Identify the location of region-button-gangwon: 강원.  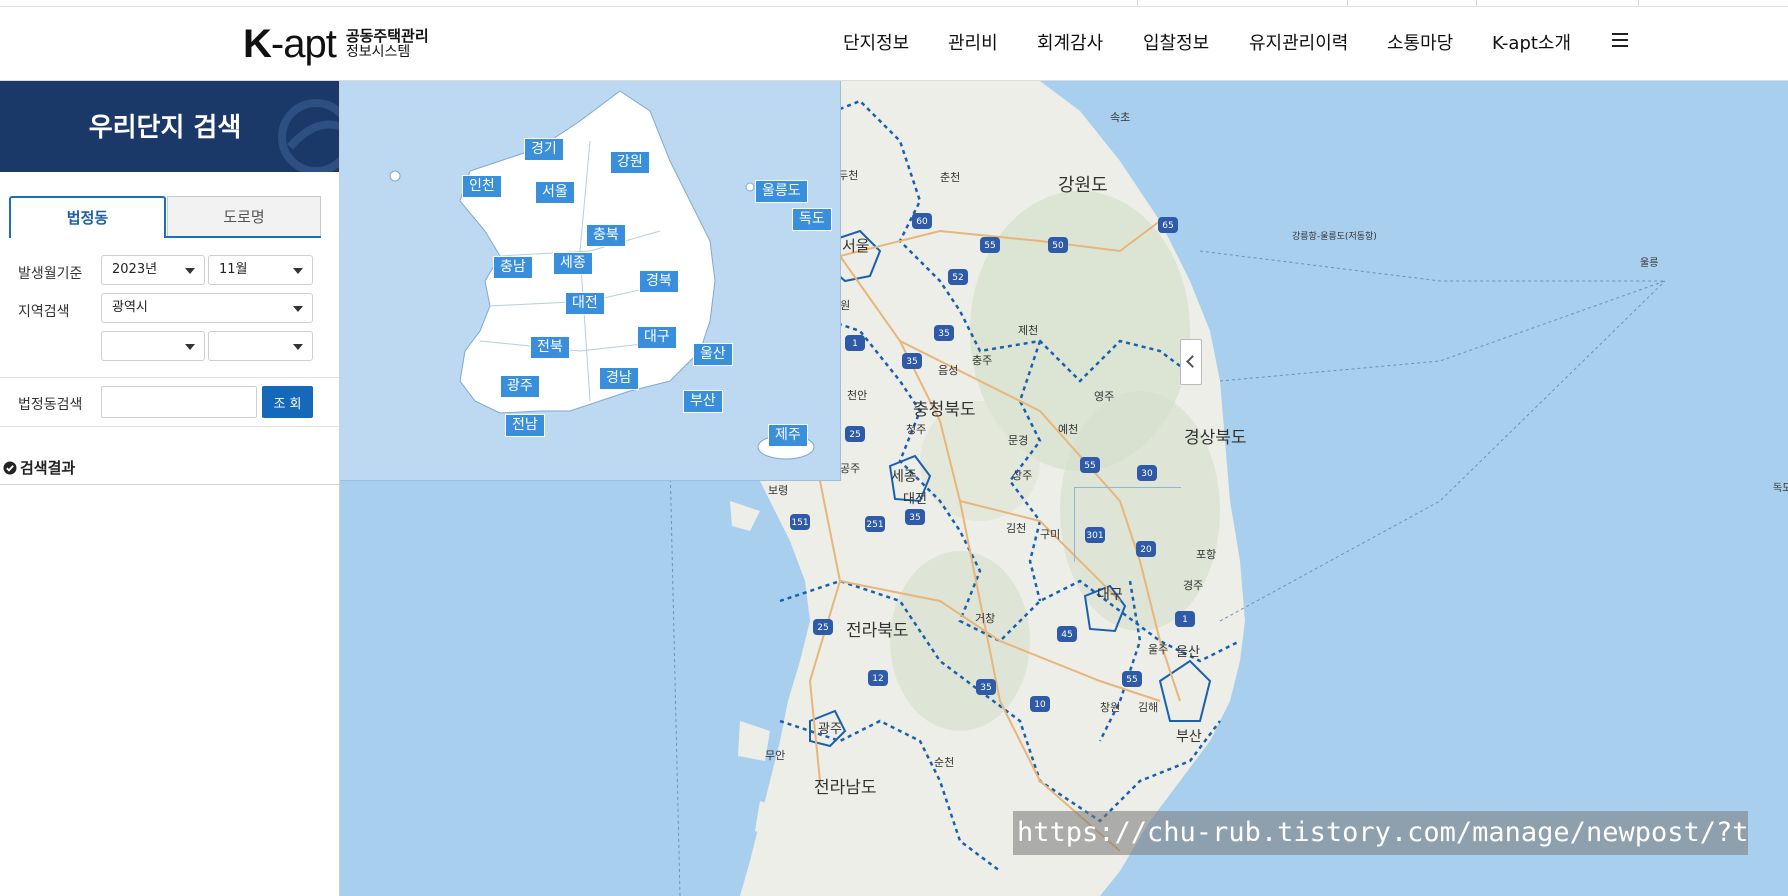
(630, 162).